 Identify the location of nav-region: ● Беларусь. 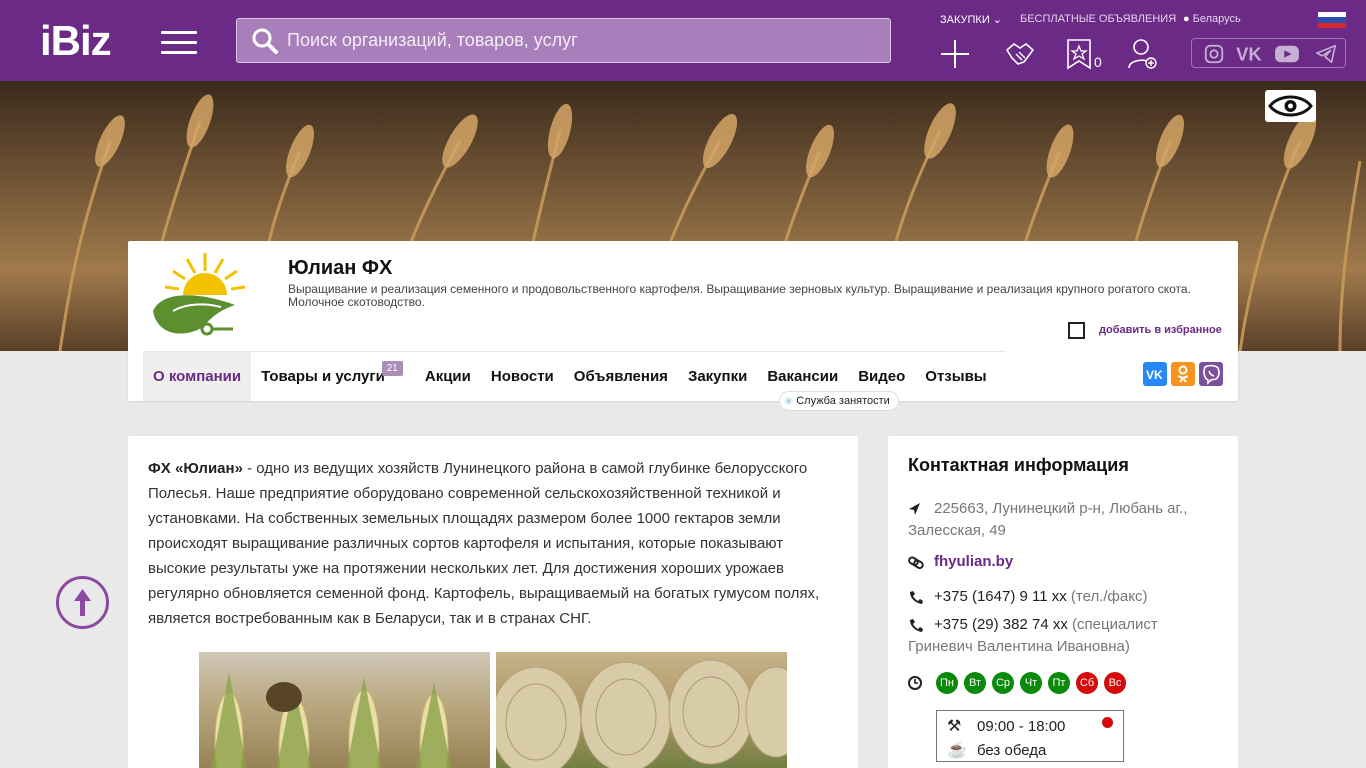
(1215, 19).